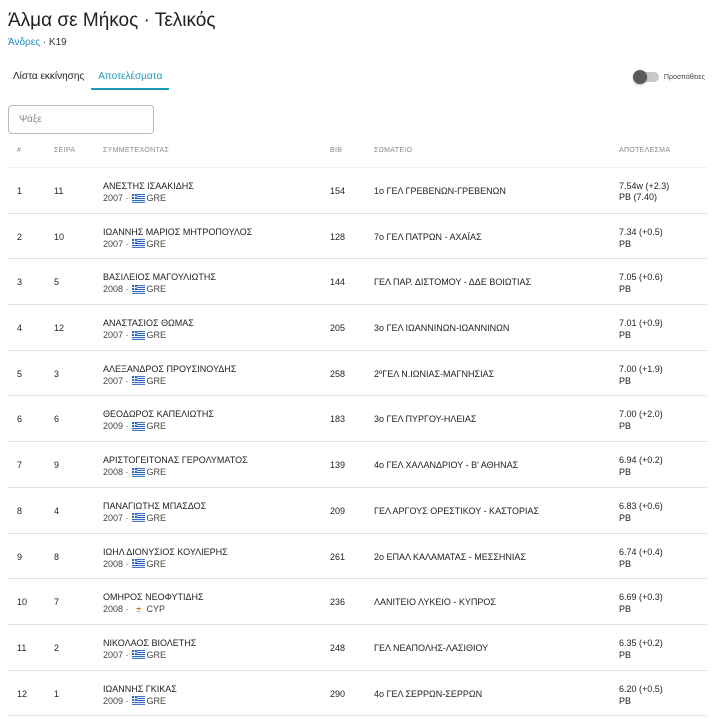 The width and height of the screenshot is (715, 724). Describe the element at coordinates (442, 328) in the screenshot. I see `club-name: 3ο ΓΕΛ ΙΩΑΝΝΙΝΩΝ-ΙΩΑΝΝΙΝΩΝ` at that location.